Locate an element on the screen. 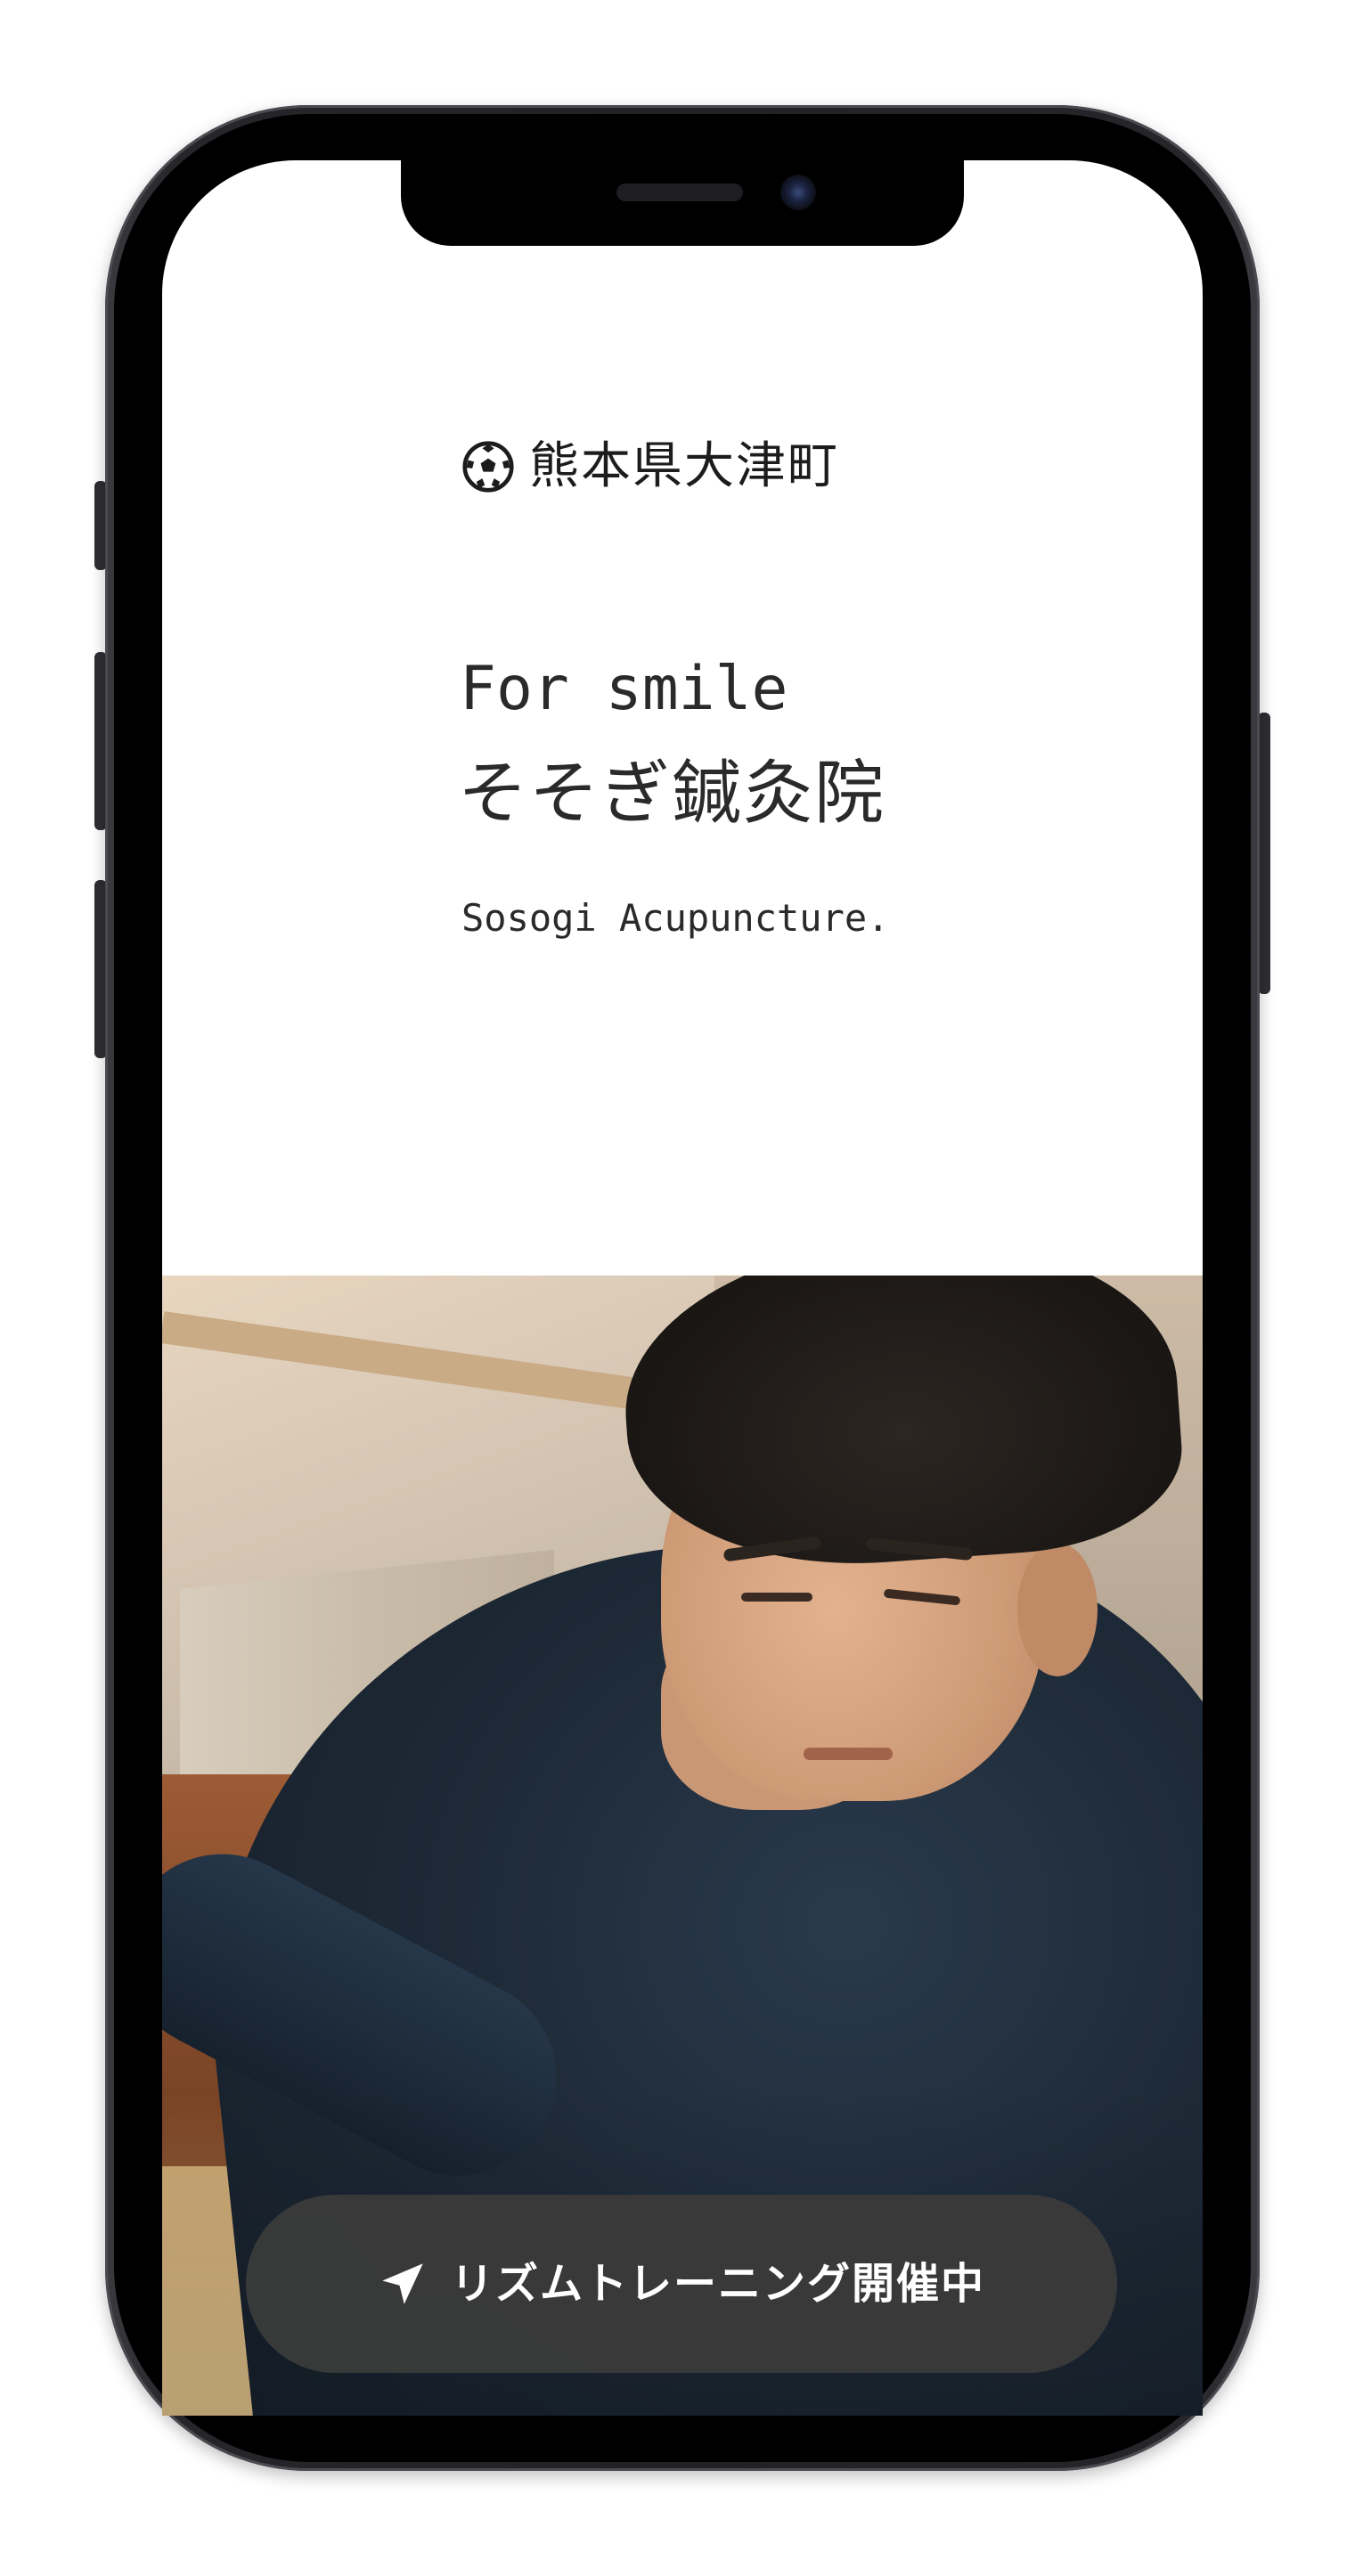 The width and height of the screenshot is (1363, 2576). rhythm-training-button: リズムトレーニング開催中 is located at coordinates (681, 2284).